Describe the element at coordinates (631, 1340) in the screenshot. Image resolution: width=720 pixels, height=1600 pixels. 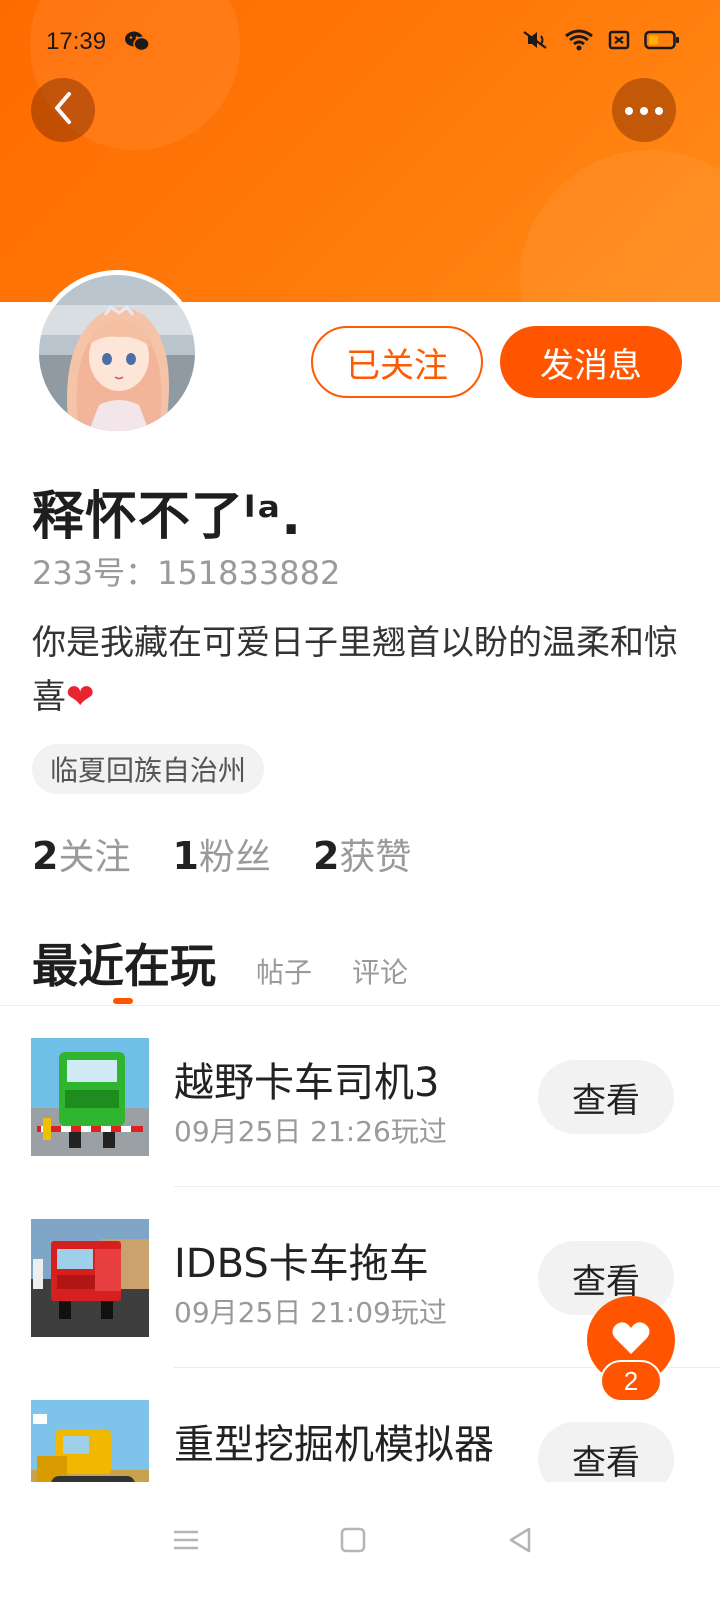
I see `heart-icon` at that location.